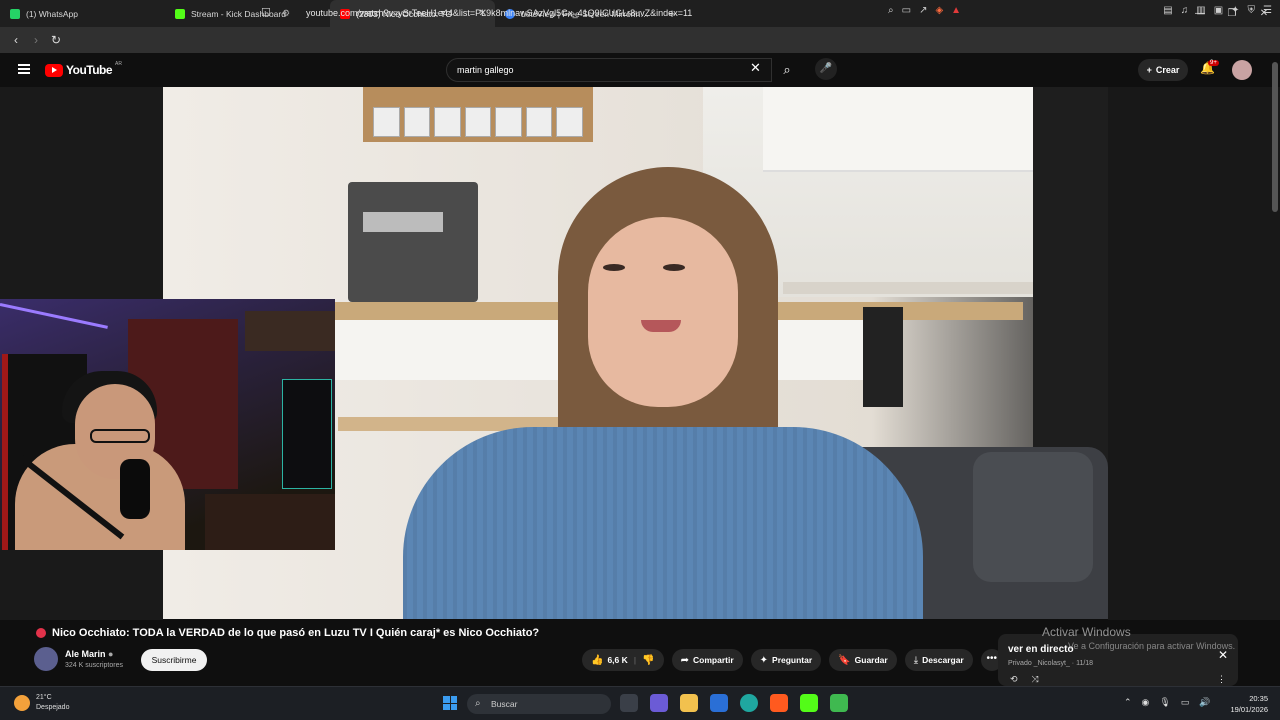 The image size is (1280, 720). I want to click on logo-text: YouTube, so click(89, 70).